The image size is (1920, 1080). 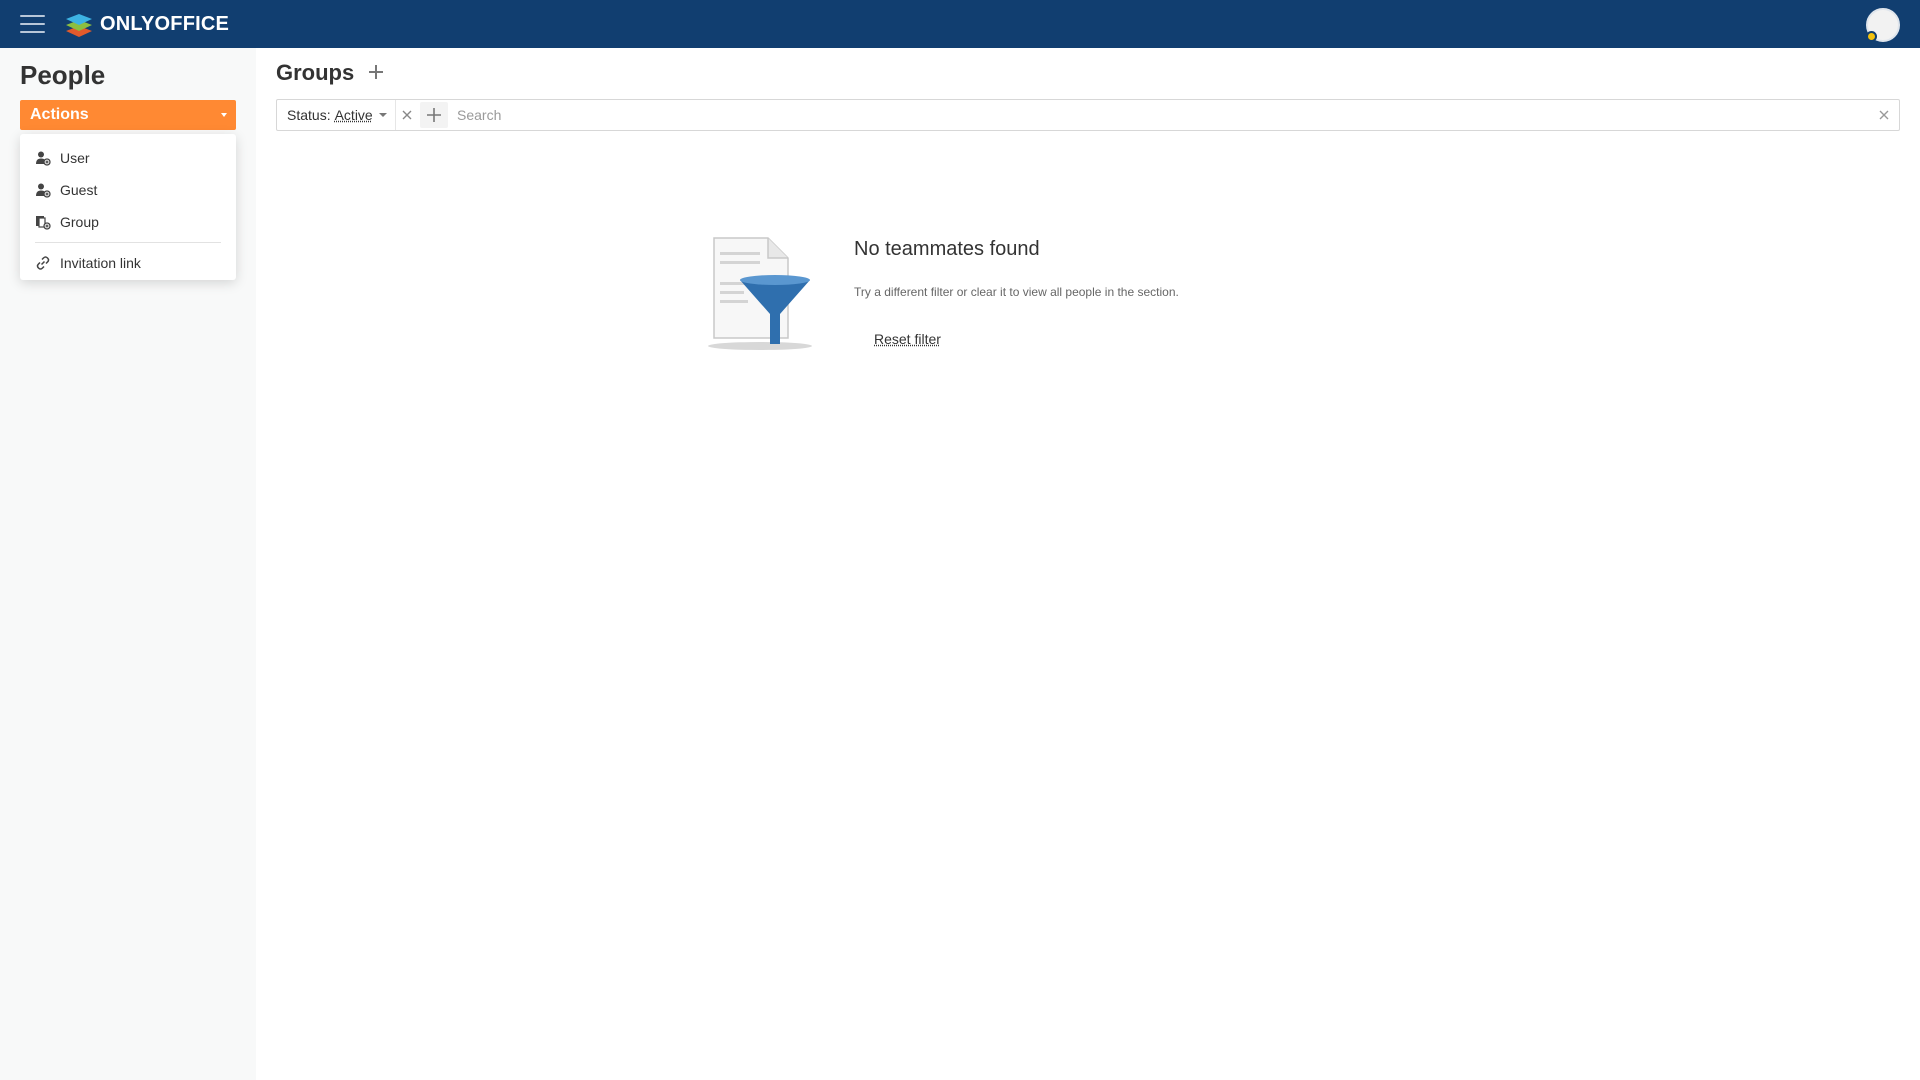 What do you see at coordinates (79, 190) in the screenshot?
I see `menu-item-label: Guest` at bounding box center [79, 190].